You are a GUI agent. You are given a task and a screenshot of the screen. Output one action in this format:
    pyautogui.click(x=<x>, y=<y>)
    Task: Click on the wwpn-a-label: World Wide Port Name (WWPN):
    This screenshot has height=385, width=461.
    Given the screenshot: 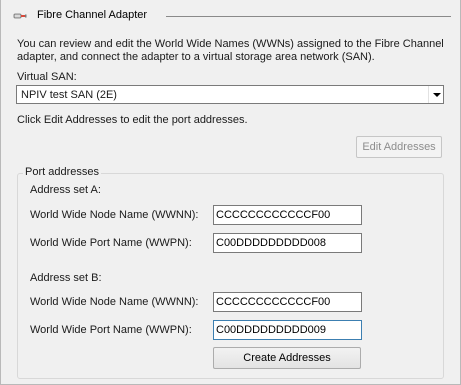 What is the action you would take?
    pyautogui.click(x=111, y=243)
    